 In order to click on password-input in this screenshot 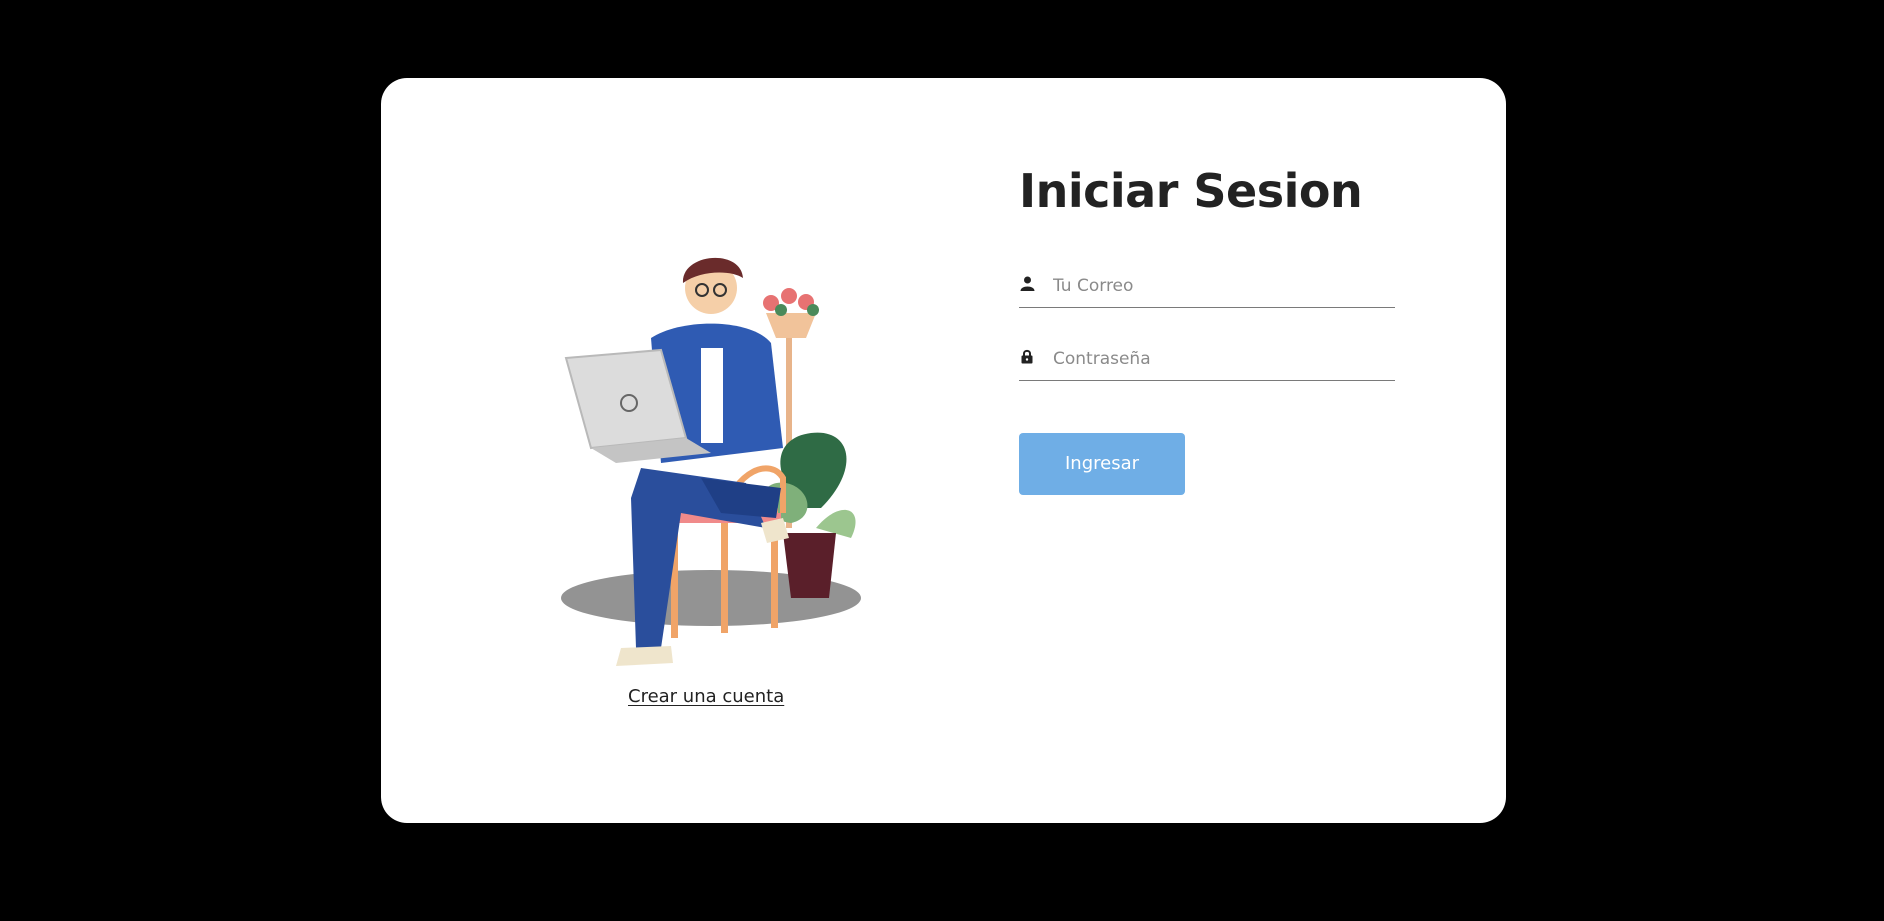, I will do `click(1213, 358)`.